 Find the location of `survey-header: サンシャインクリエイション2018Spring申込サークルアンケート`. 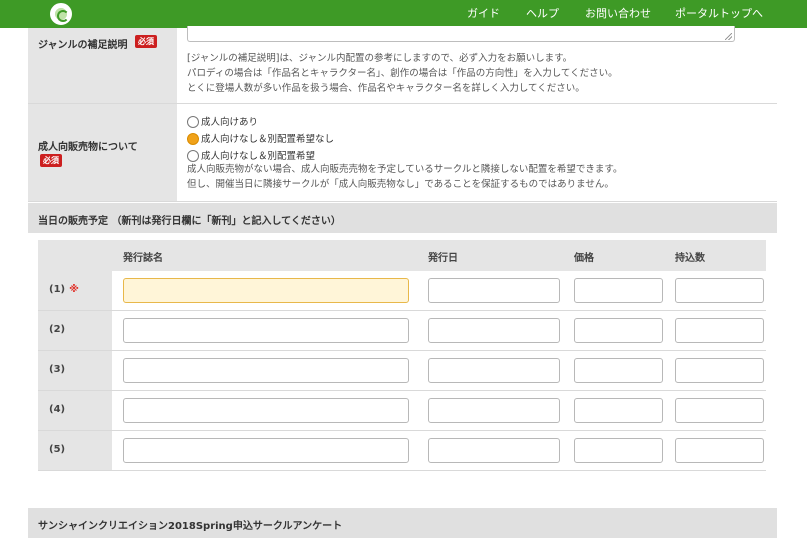

survey-header: サンシャインクリエイション2018Spring申込サークルアンケート is located at coordinates (402, 523).